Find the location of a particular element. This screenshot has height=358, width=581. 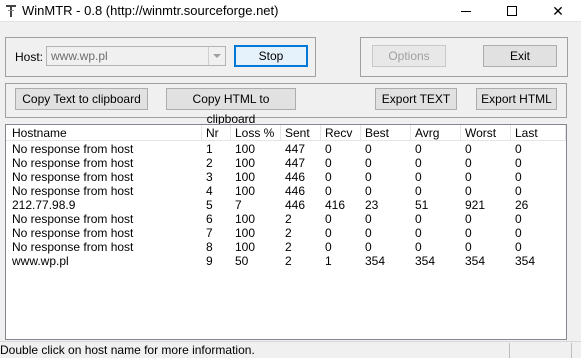

column-header-recv: Recv is located at coordinates (341, 133).